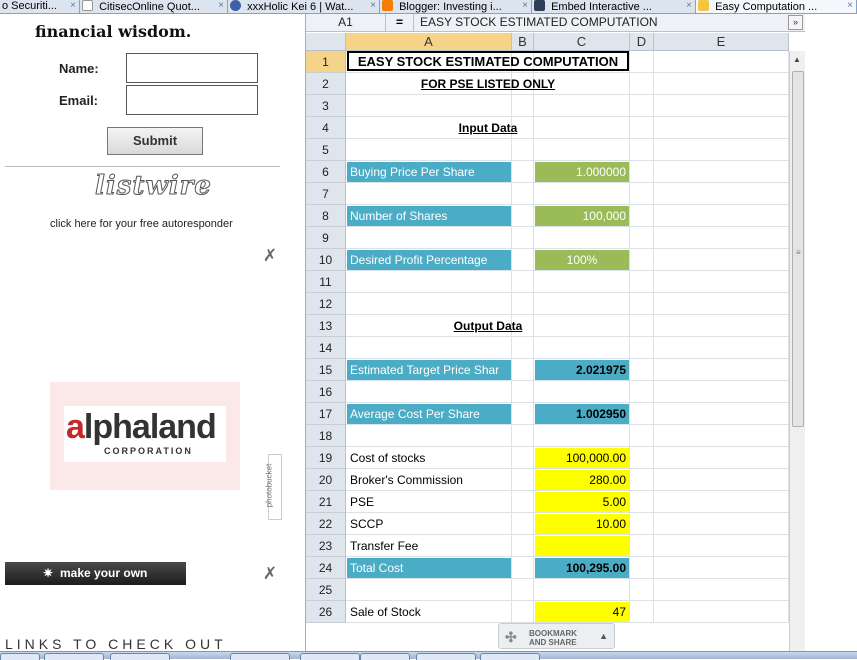  Describe the element at coordinates (429, 172) in the screenshot. I see `cell-a6: Buying Price Per Share` at that location.